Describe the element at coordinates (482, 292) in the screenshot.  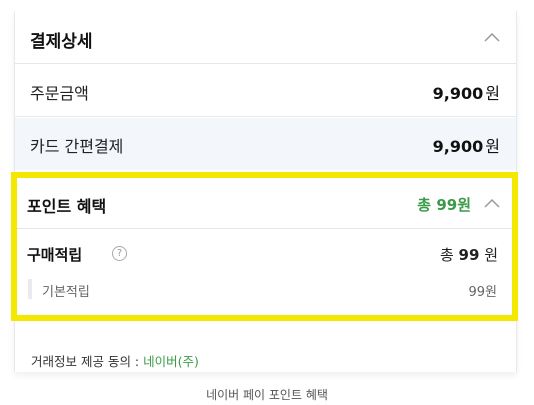
I see `basic-points-value: 99원` at that location.